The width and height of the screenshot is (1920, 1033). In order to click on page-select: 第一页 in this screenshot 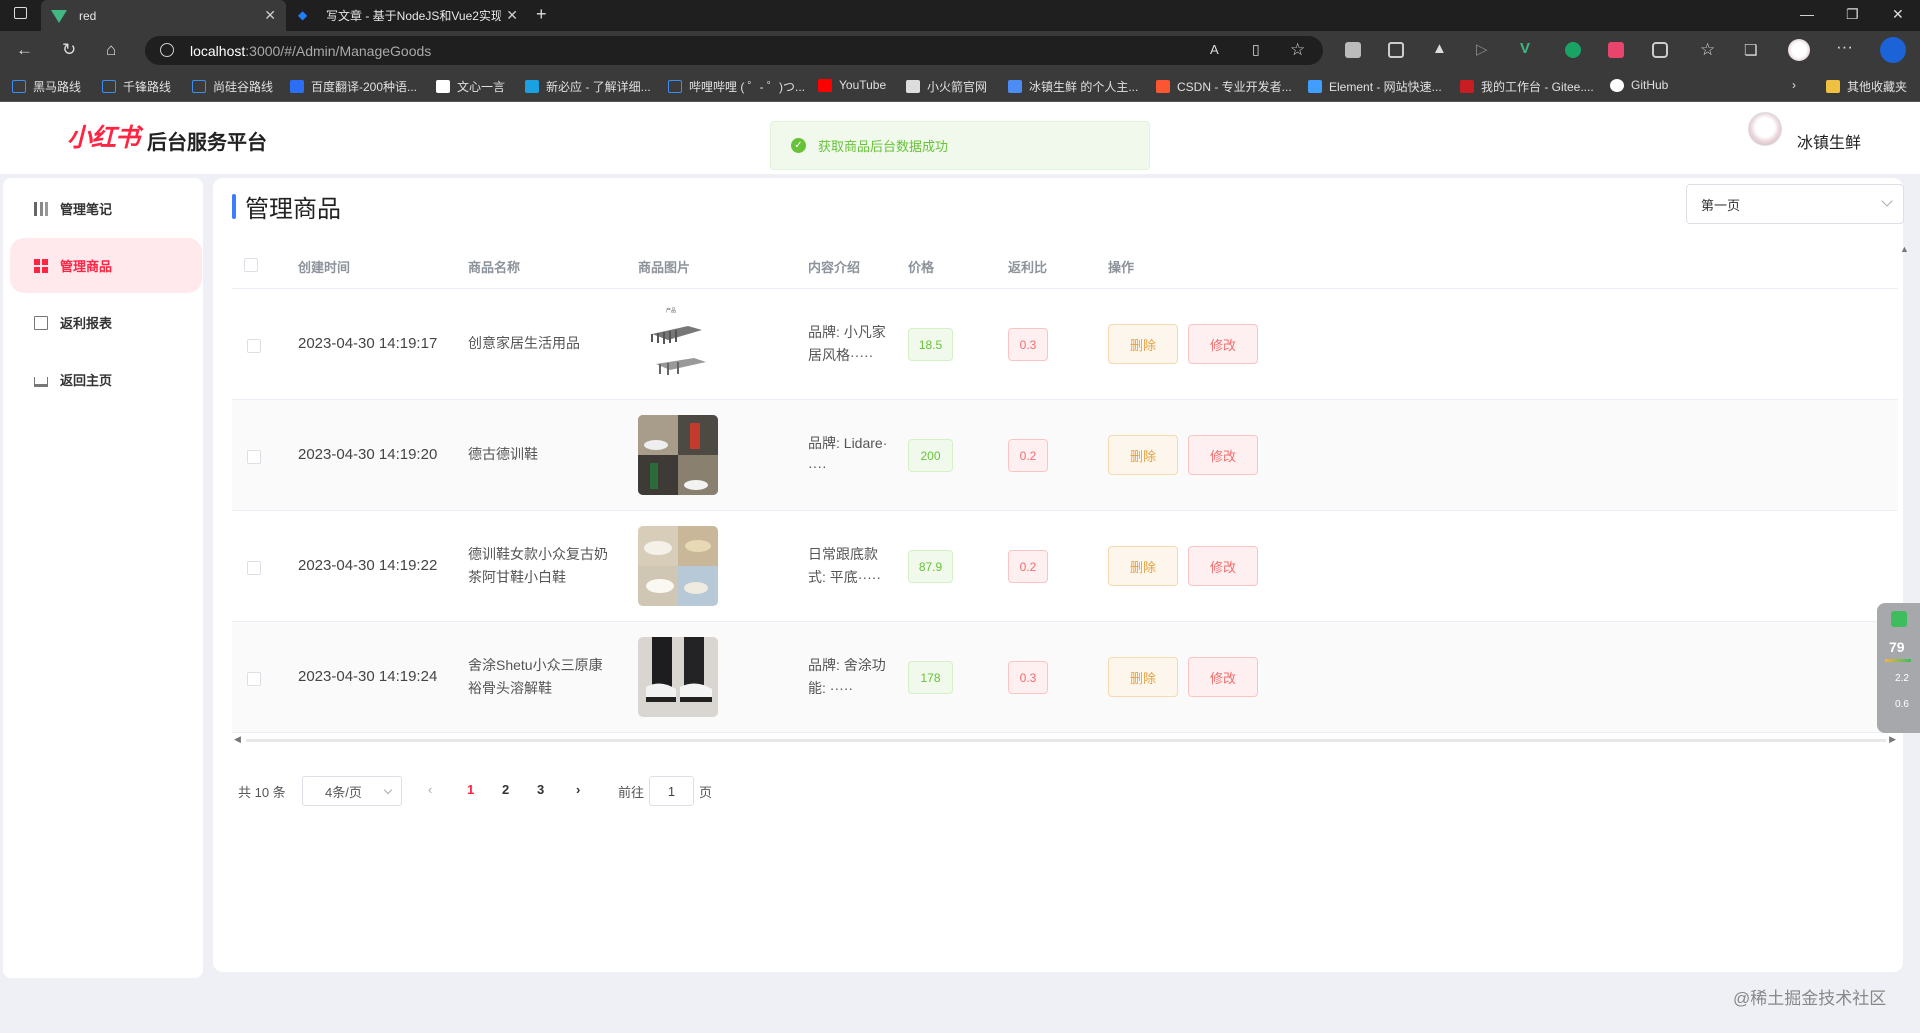, I will do `click(1795, 204)`.